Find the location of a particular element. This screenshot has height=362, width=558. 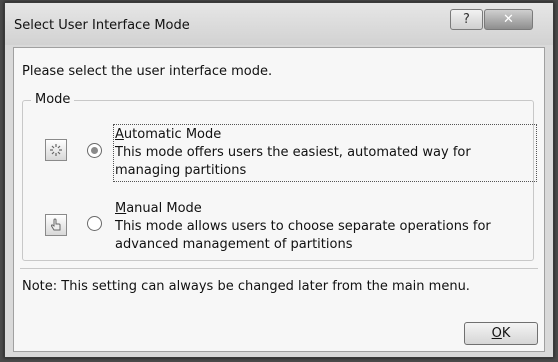

hand-pointer-icon-graphic is located at coordinates (55, 224).